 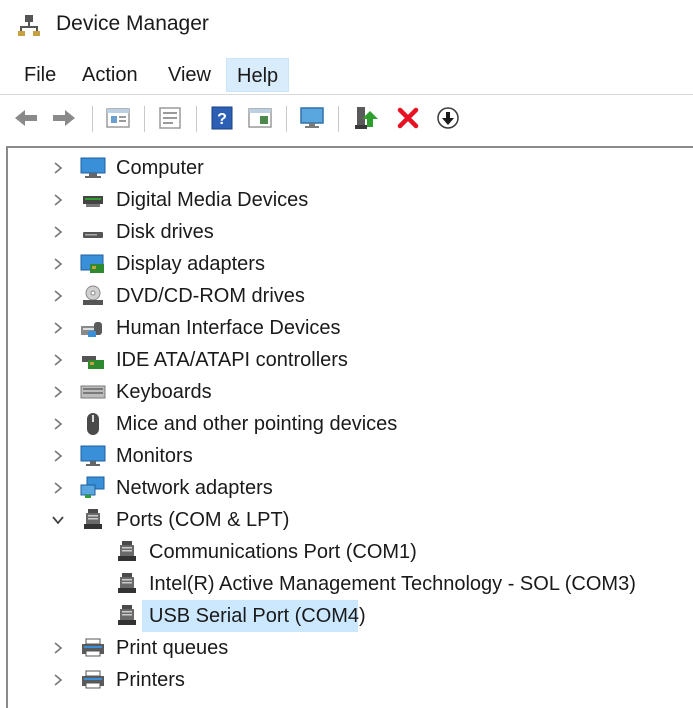 What do you see at coordinates (93, 392) in the screenshot?
I see `keyboard-icon` at bounding box center [93, 392].